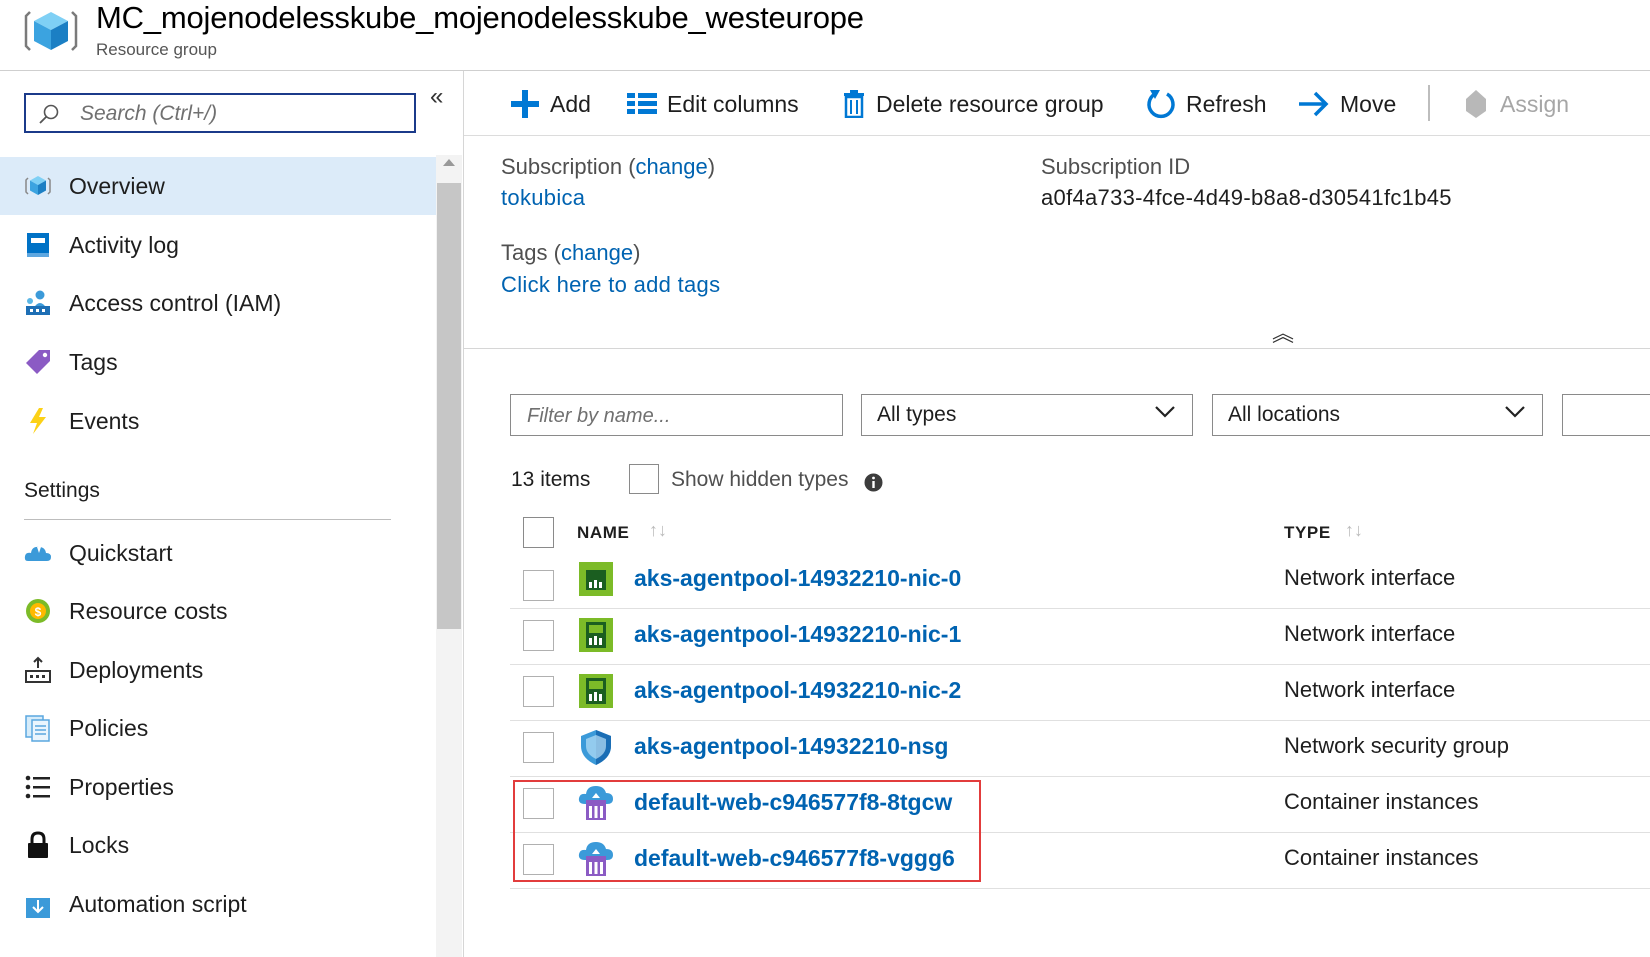 The image size is (1650, 957). I want to click on search-input, so click(240, 114).